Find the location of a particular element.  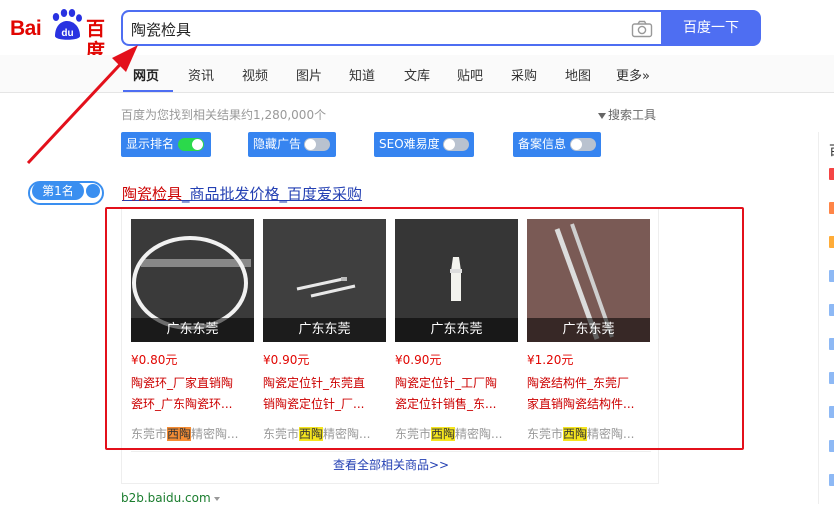

tab-video: 视频 is located at coordinates (255, 74).